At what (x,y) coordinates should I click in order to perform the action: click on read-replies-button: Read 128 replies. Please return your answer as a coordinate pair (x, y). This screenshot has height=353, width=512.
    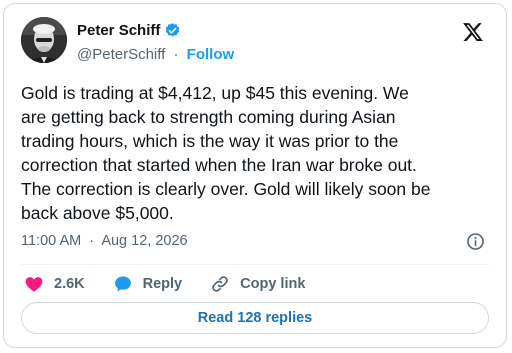
    Looking at the image, I should click on (255, 318).